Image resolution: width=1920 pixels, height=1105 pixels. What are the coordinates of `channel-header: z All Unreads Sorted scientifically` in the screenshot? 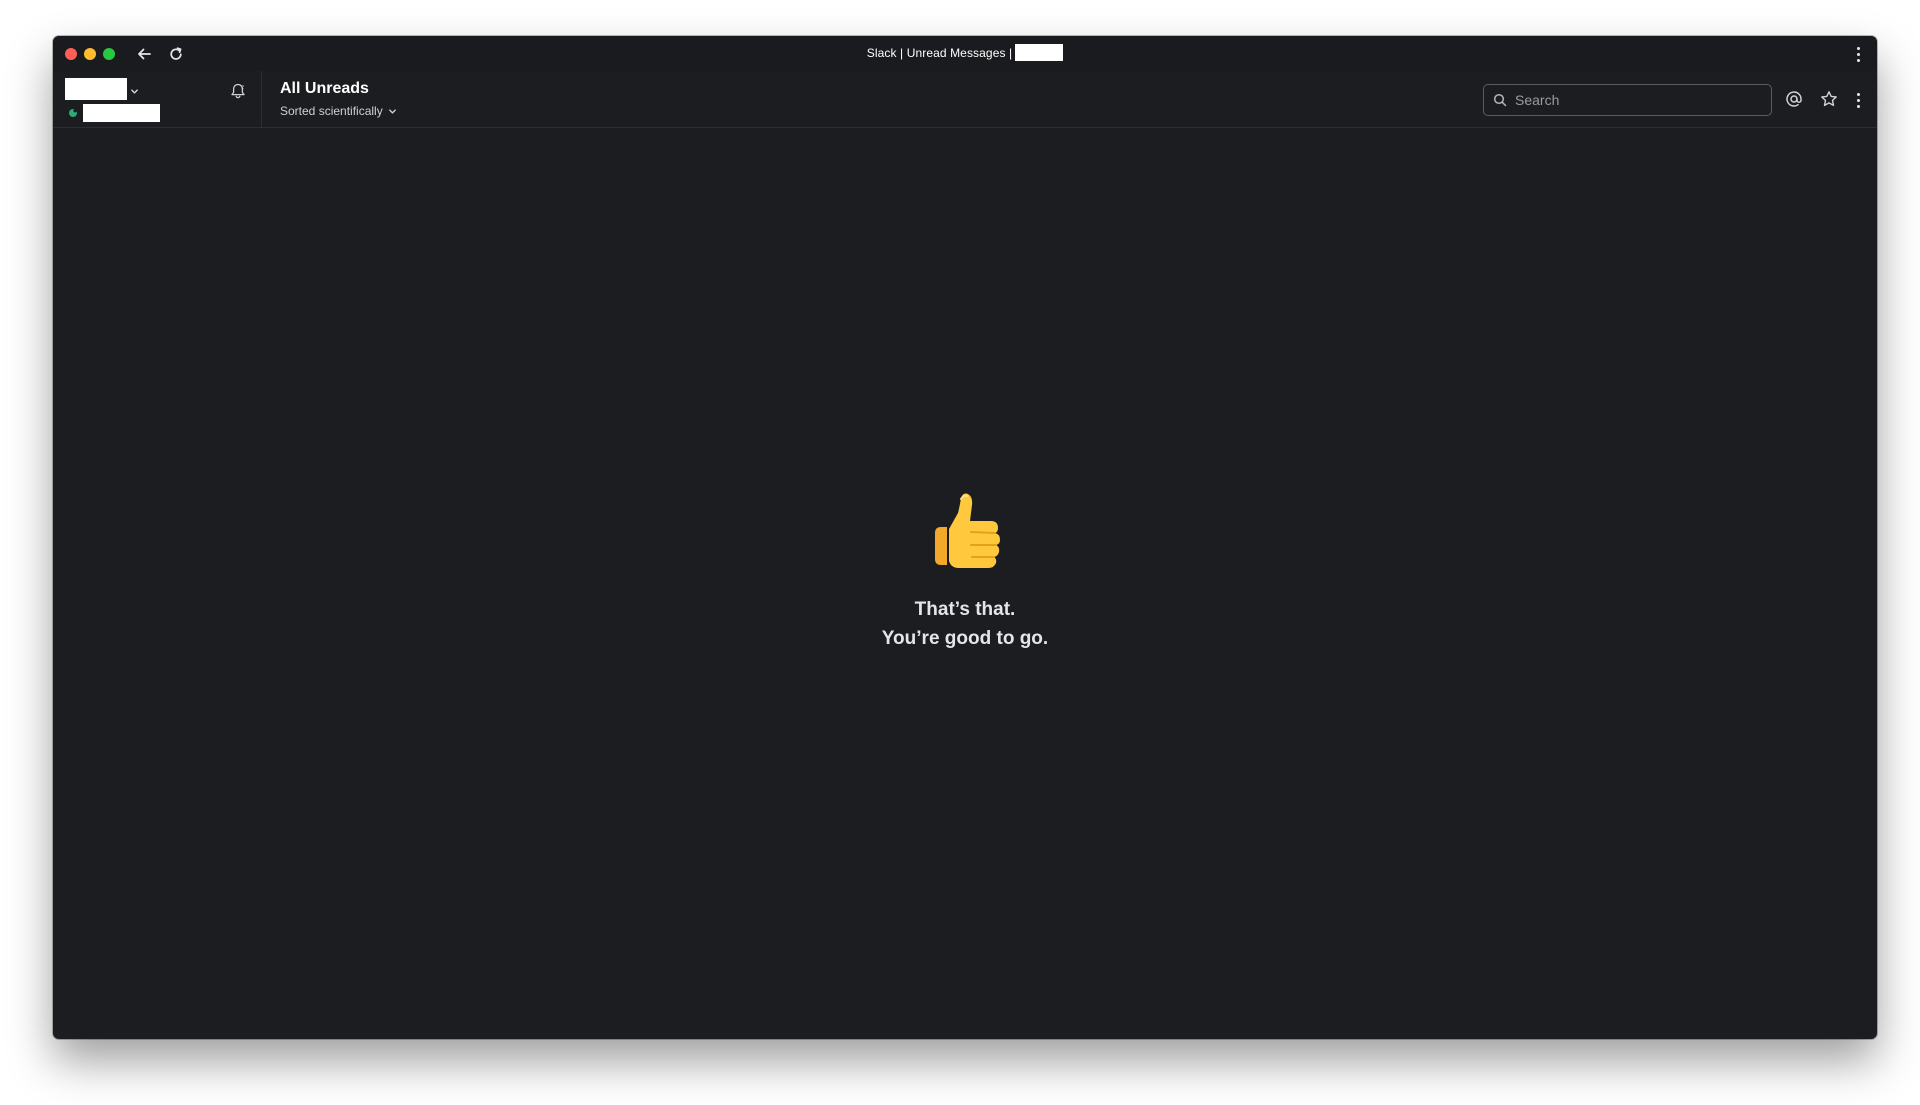 It's located at (965, 99).